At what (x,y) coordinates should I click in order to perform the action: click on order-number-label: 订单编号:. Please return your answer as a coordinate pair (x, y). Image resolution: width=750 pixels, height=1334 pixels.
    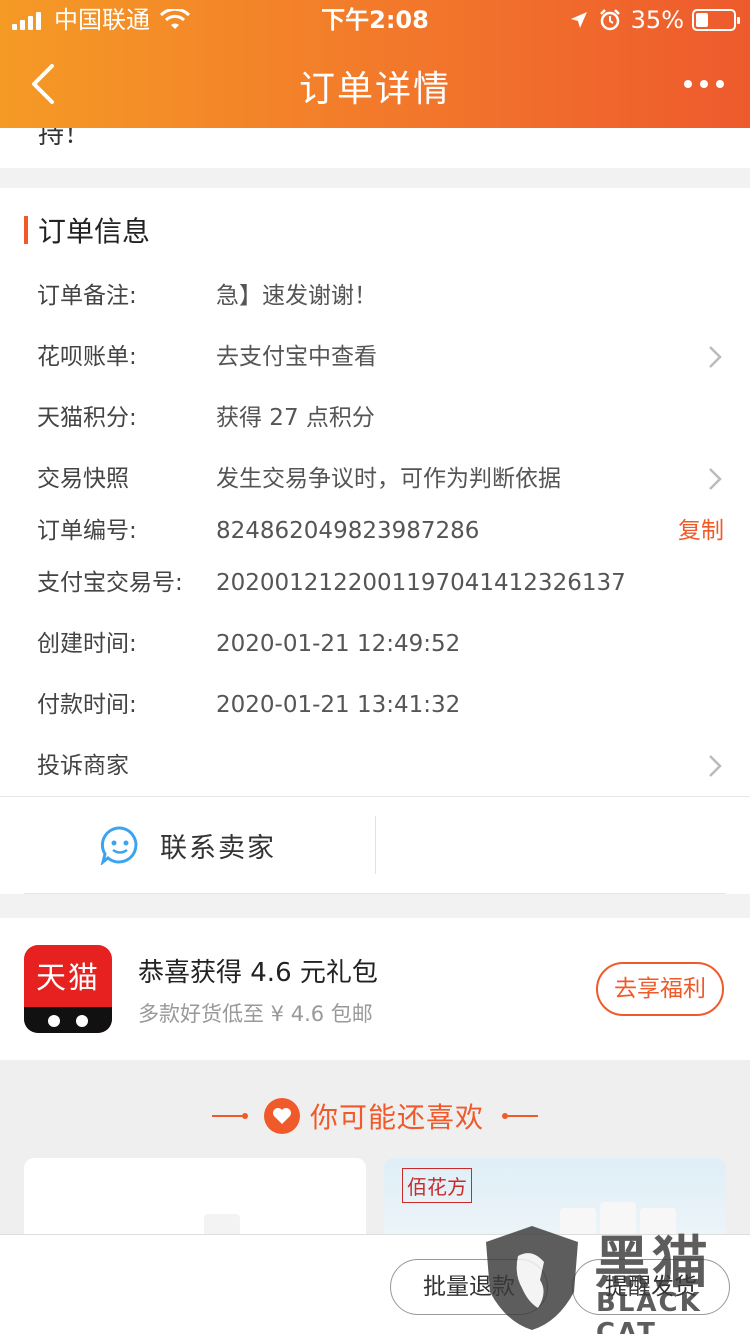
    Looking at the image, I should click on (87, 531).